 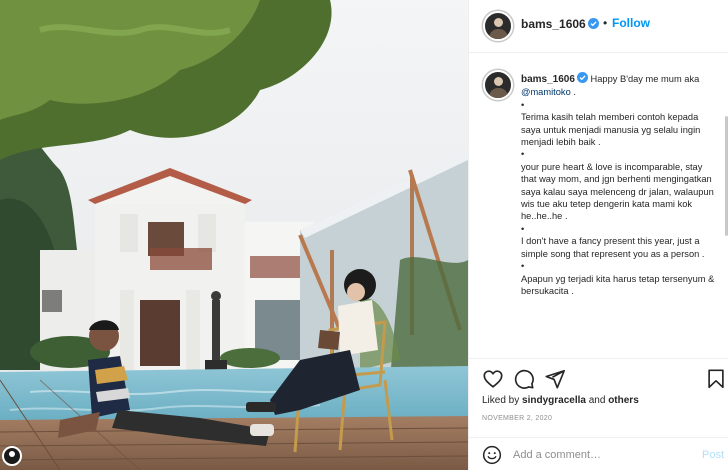 What do you see at coordinates (645, 79) in the screenshot?
I see `caption-intro: Happy B'day me mum aka` at bounding box center [645, 79].